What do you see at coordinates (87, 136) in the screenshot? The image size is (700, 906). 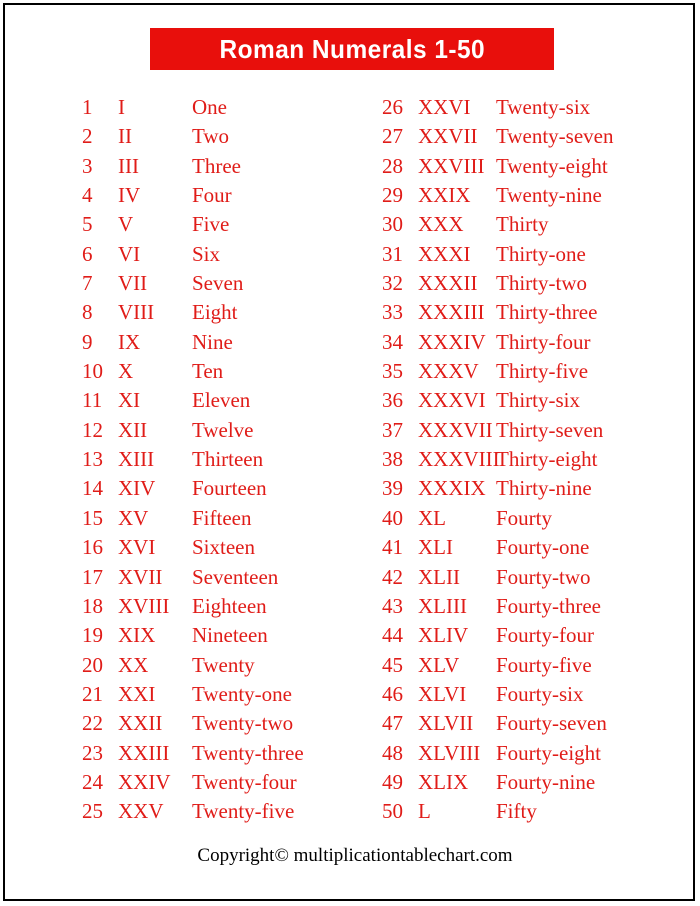 I see `cell-number: 2` at bounding box center [87, 136].